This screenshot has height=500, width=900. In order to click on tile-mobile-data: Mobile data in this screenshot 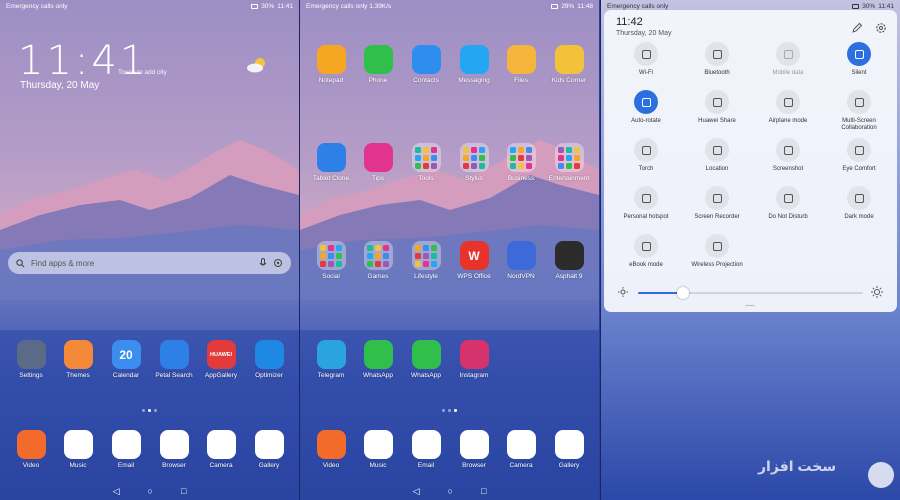, I will do `click(788, 59)`.